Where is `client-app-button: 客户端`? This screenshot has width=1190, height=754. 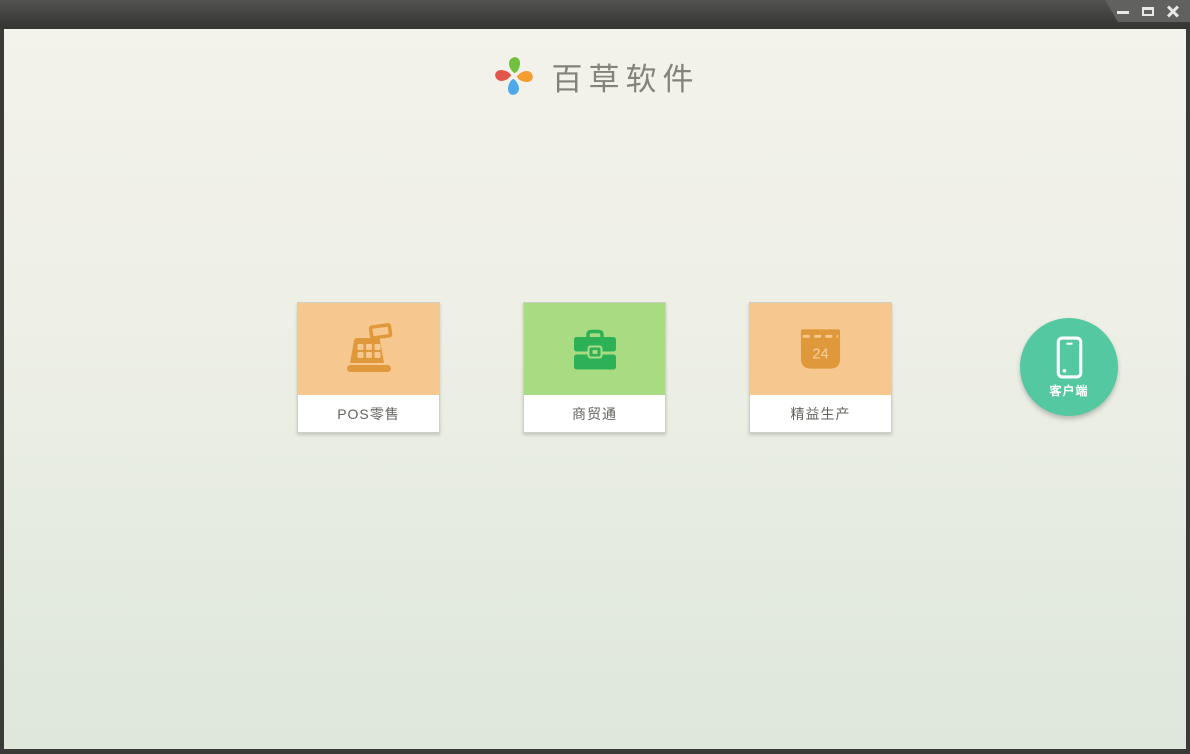
client-app-button: 客户端 is located at coordinates (1069, 367).